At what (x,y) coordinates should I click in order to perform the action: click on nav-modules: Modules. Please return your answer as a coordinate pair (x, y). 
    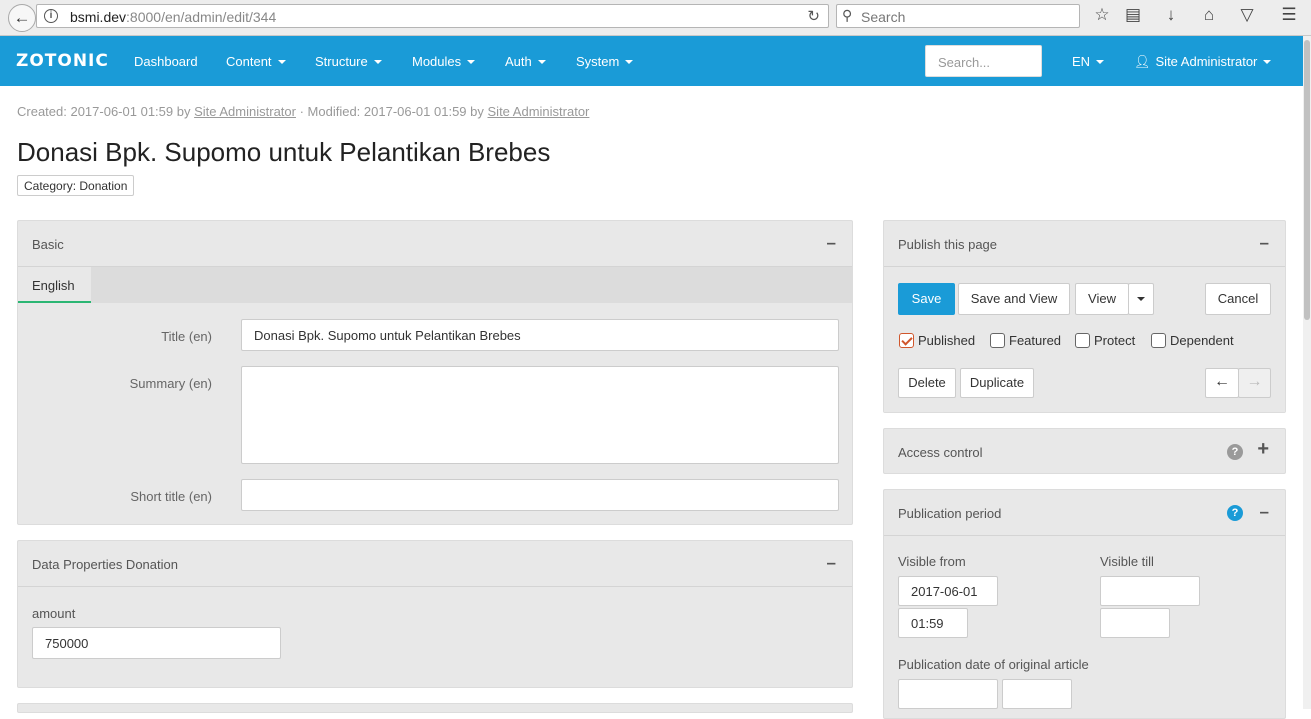
    Looking at the image, I should click on (444, 61).